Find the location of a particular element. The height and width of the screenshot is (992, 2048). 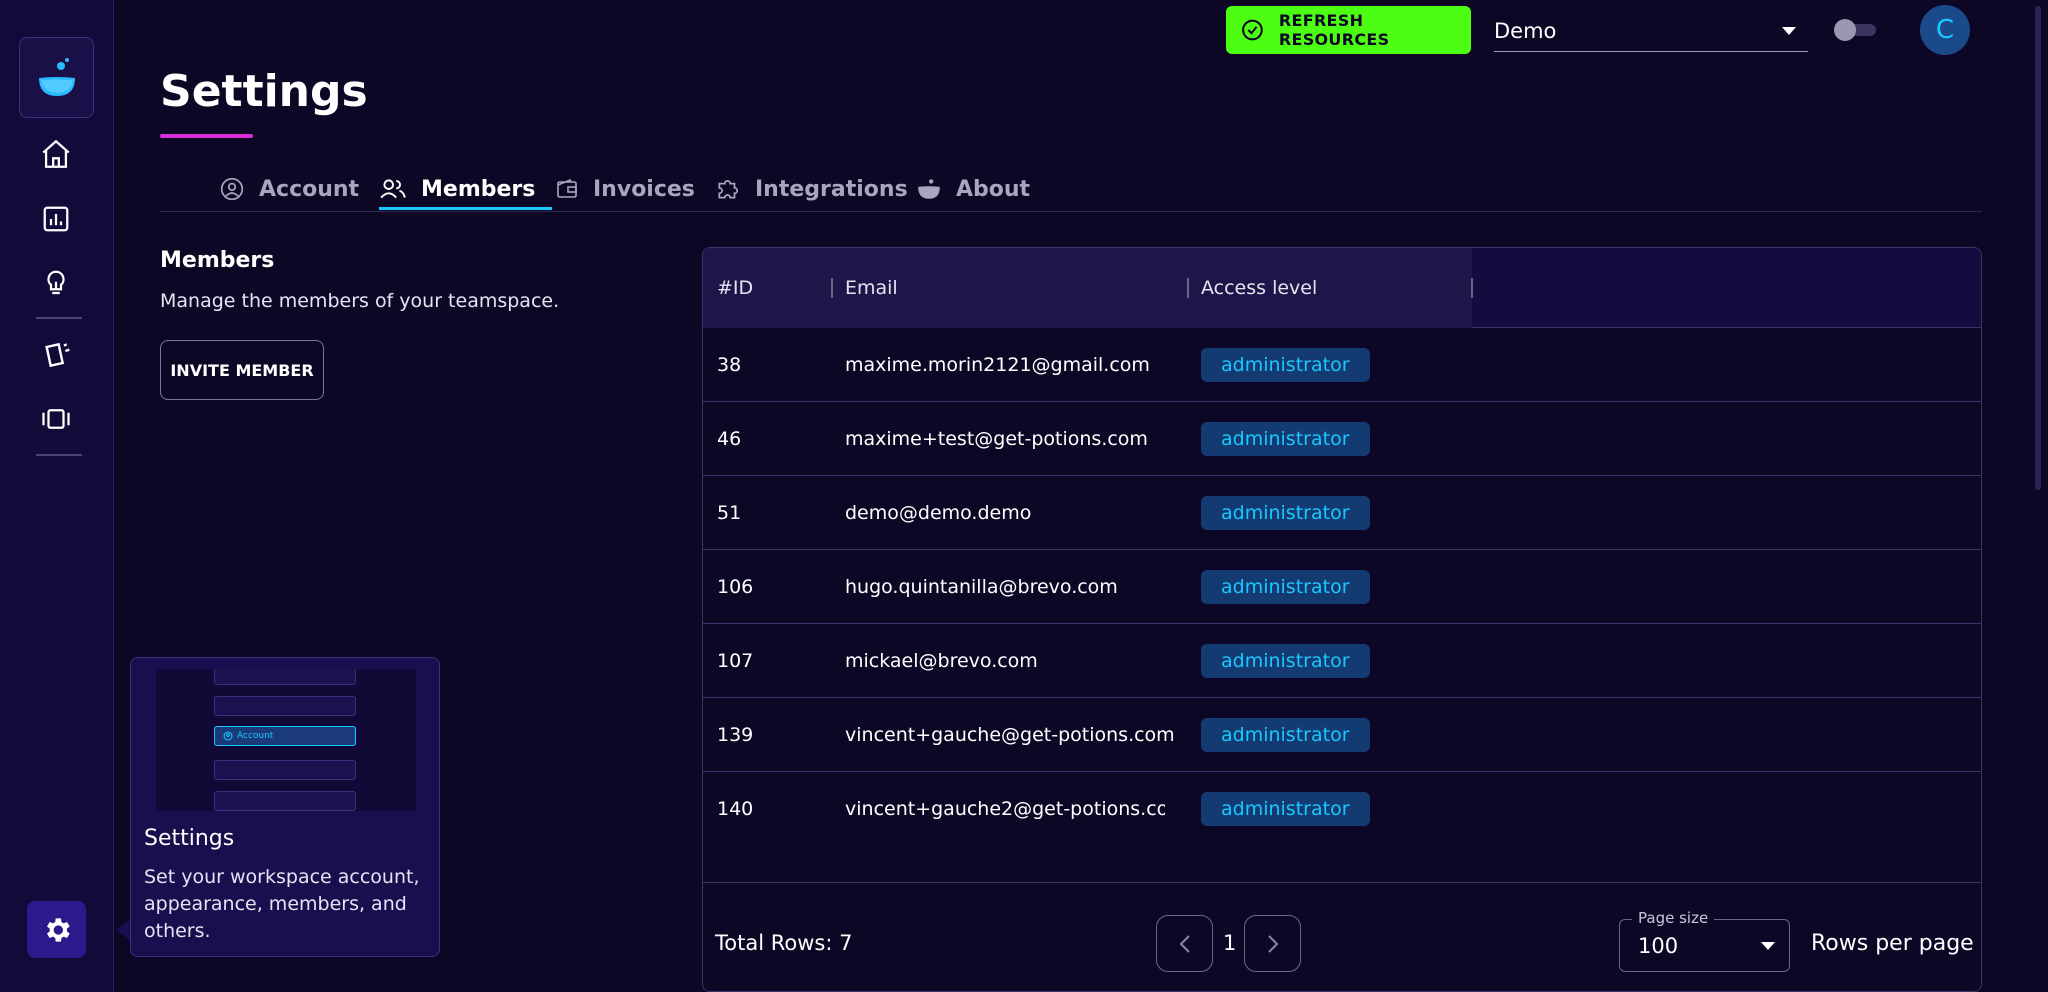

cell-email: maxime+test@get-potions.com is located at coordinates (996, 439).